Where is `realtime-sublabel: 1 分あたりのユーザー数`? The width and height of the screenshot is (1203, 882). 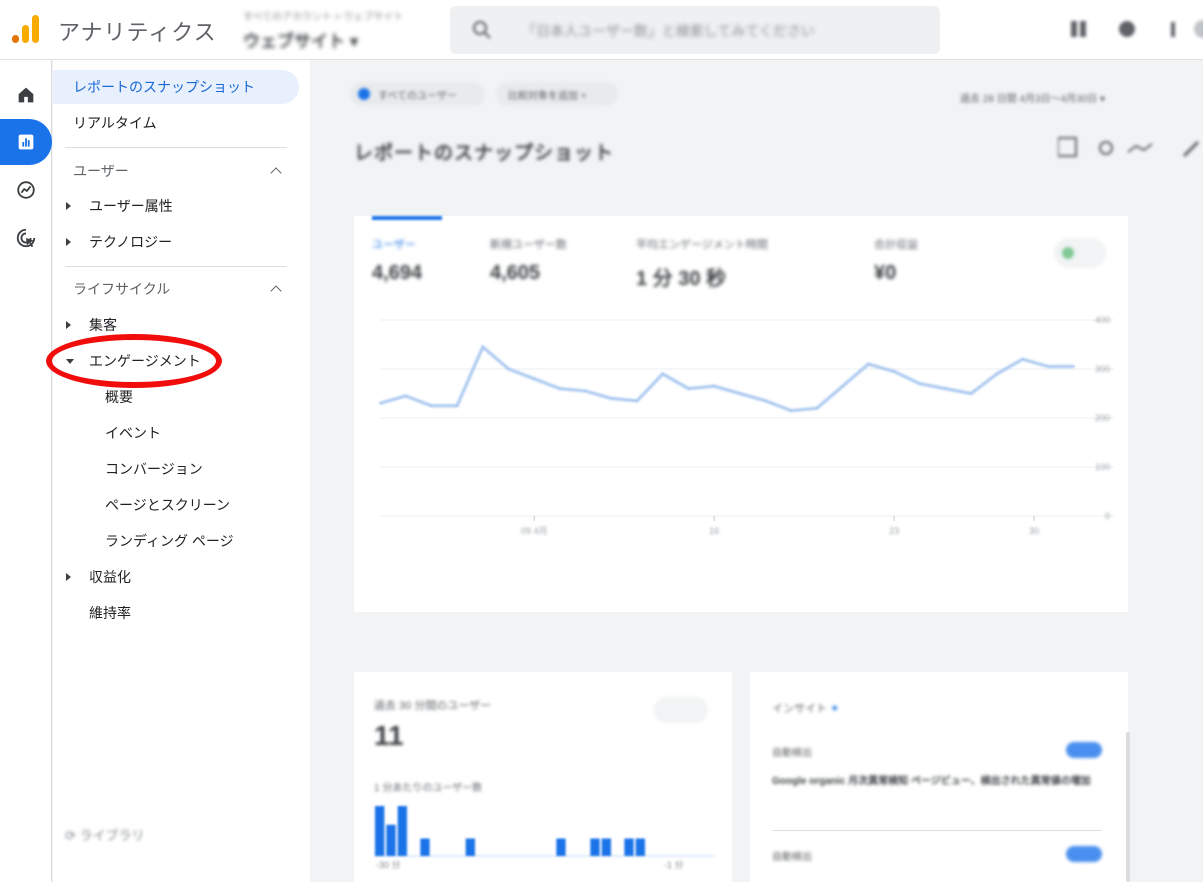 realtime-sublabel: 1 分あたりのユーザー数 is located at coordinates (428, 788).